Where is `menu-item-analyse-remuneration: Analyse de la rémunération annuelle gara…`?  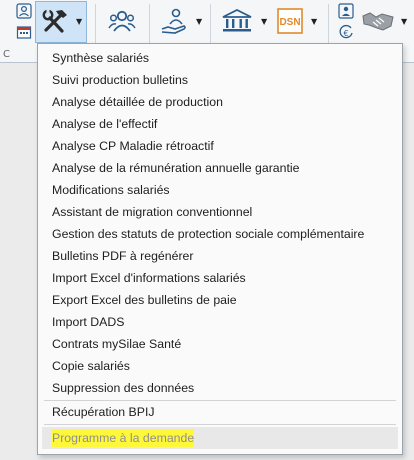
menu-item-analyse-remuneration: Analyse de la rémunération annuelle gara… is located at coordinates (220, 168).